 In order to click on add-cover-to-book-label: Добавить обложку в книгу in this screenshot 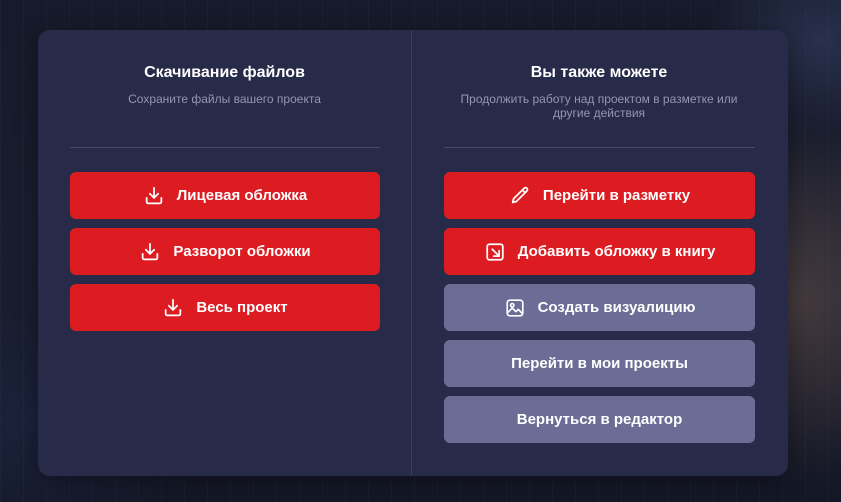, I will do `click(616, 251)`.